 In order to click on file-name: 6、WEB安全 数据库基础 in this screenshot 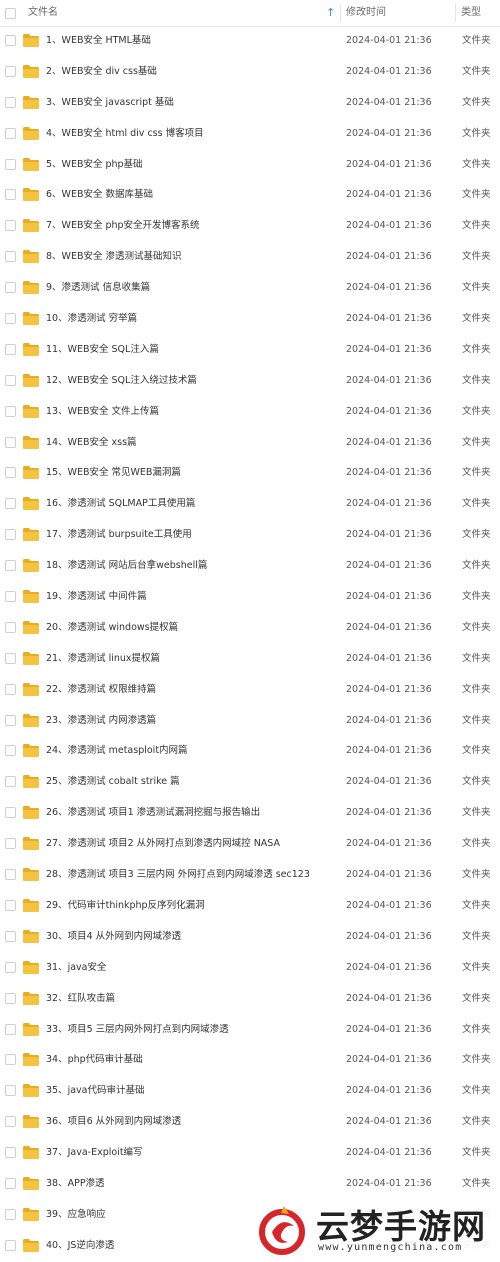, I will do `click(99, 195)`.